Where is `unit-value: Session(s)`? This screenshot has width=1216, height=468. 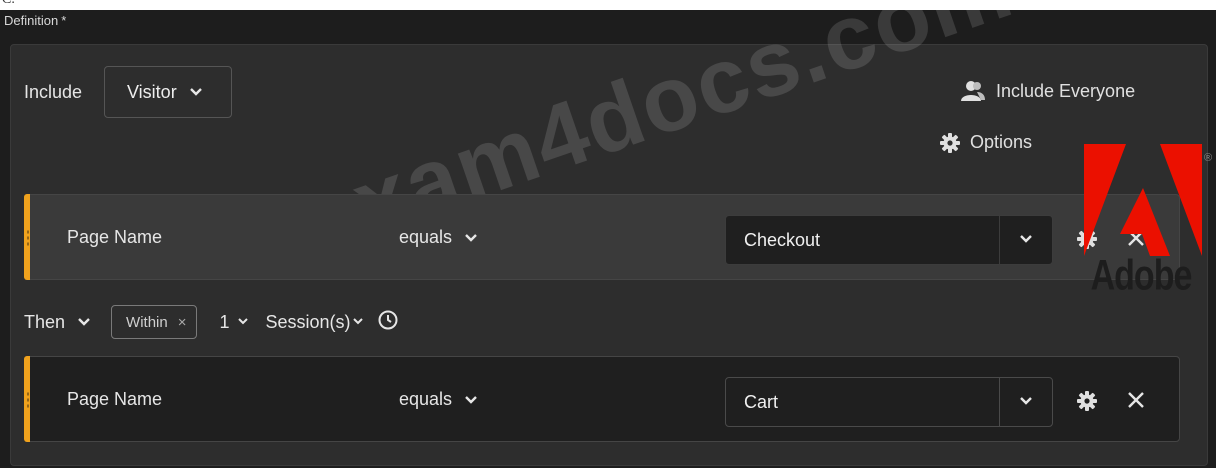 unit-value: Session(s) is located at coordinates (308, 321).